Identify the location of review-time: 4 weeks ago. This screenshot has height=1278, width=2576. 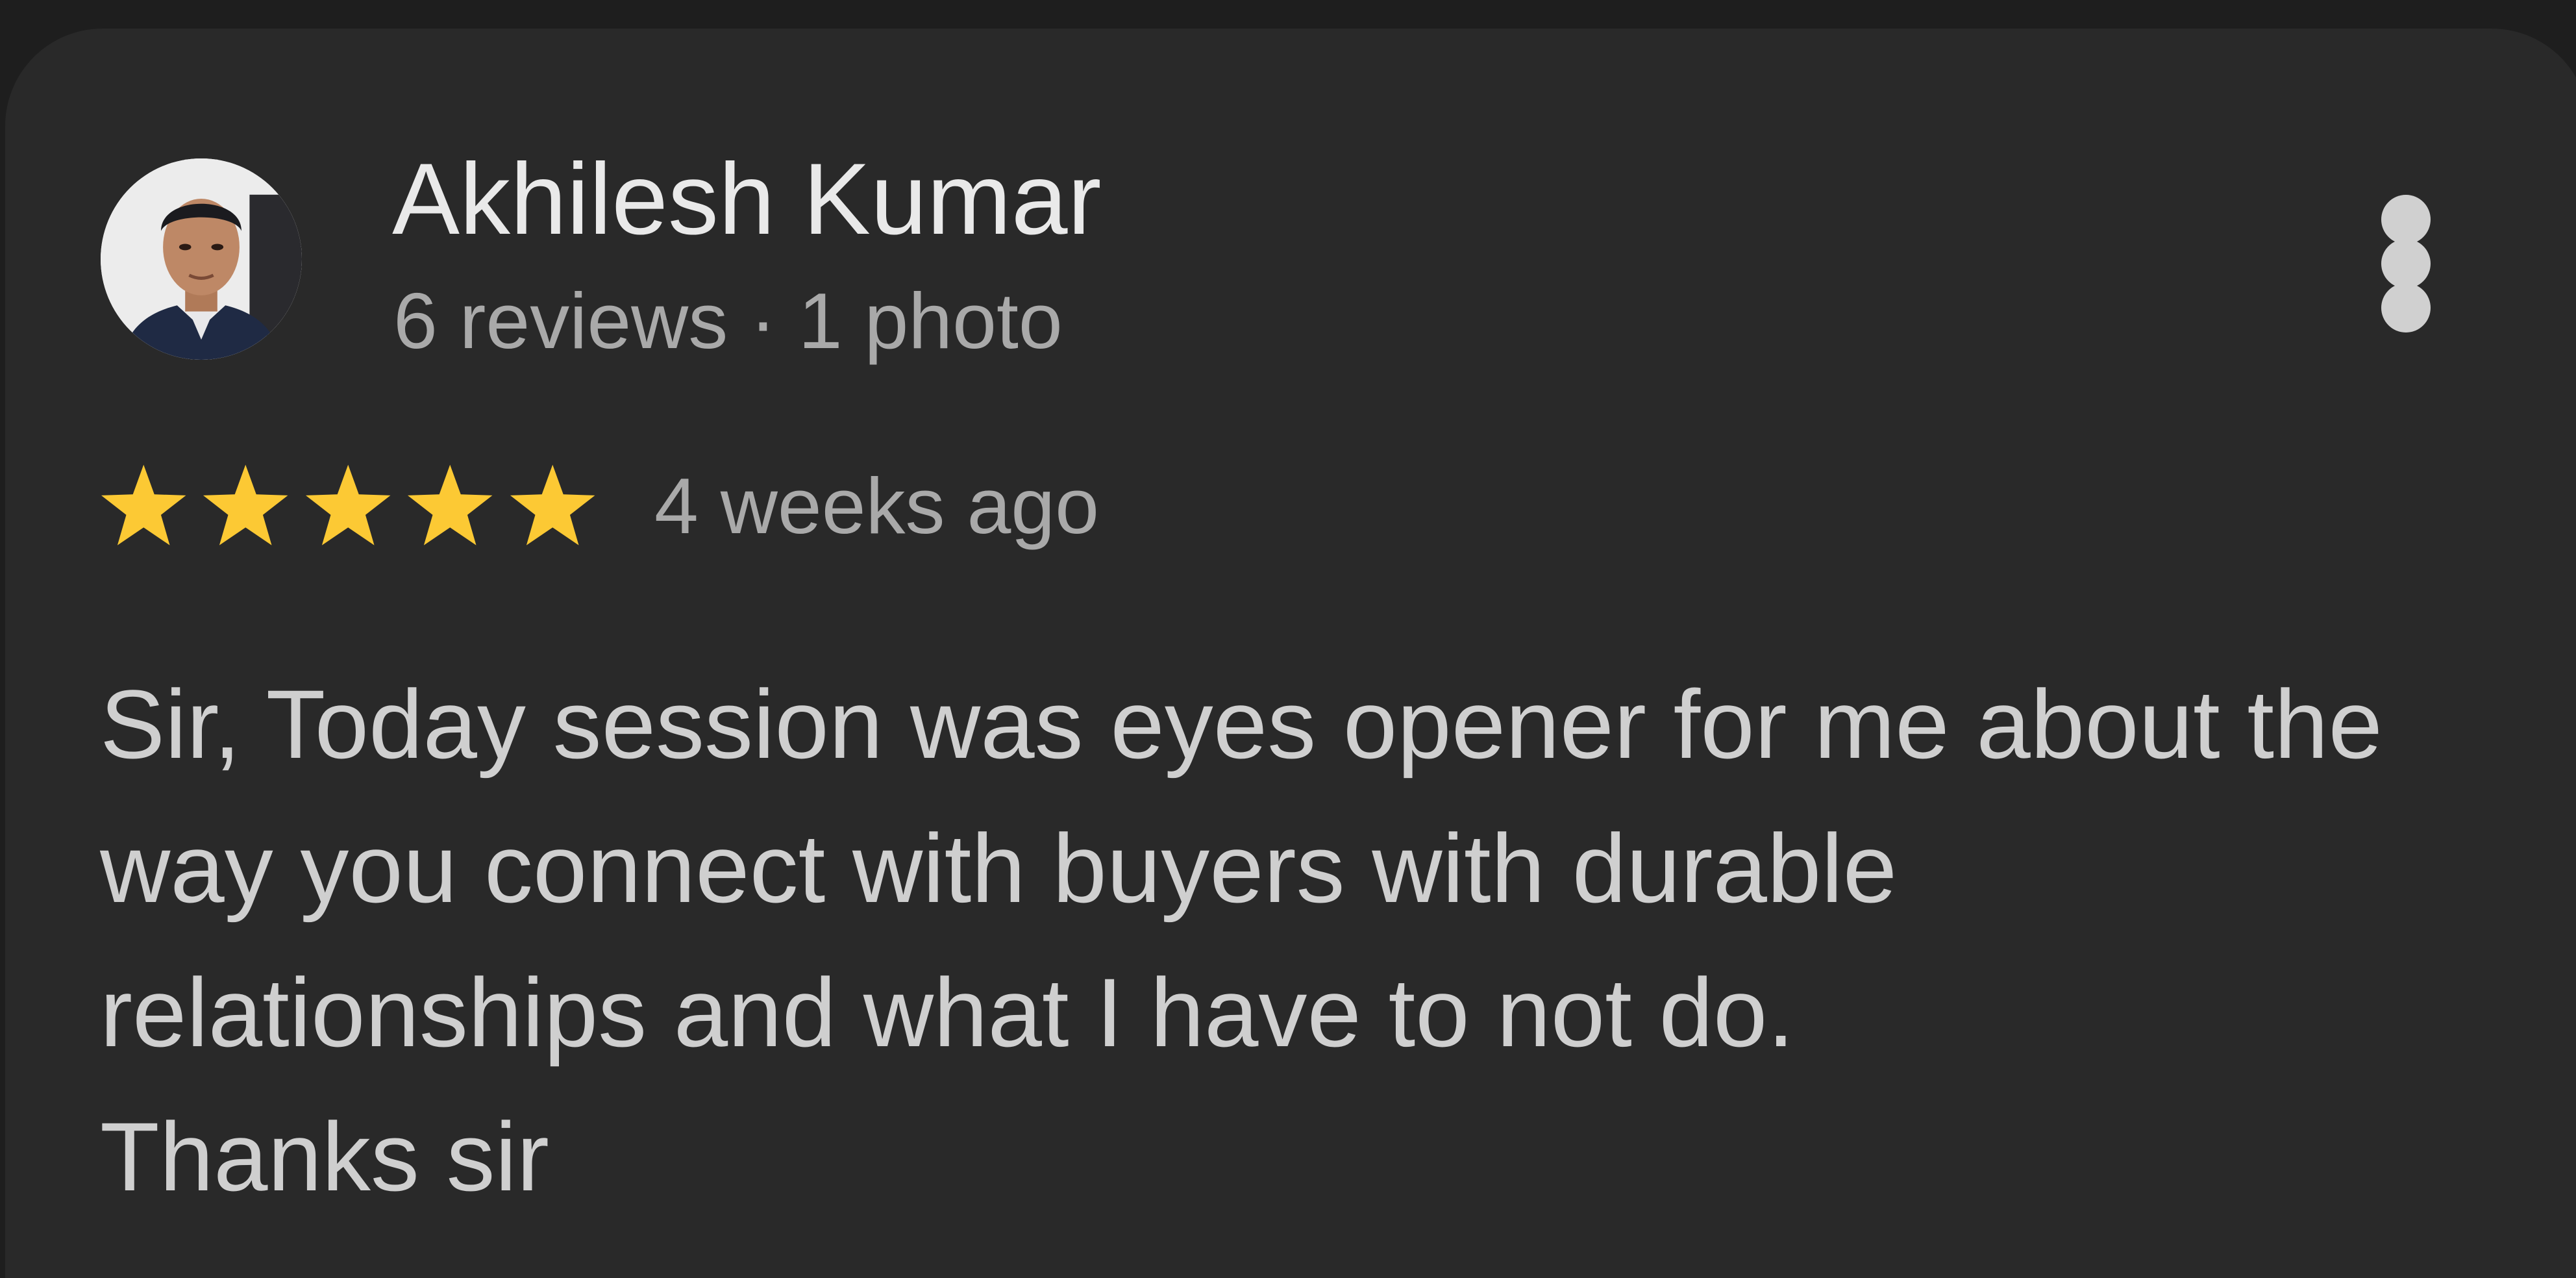
(876, 506).